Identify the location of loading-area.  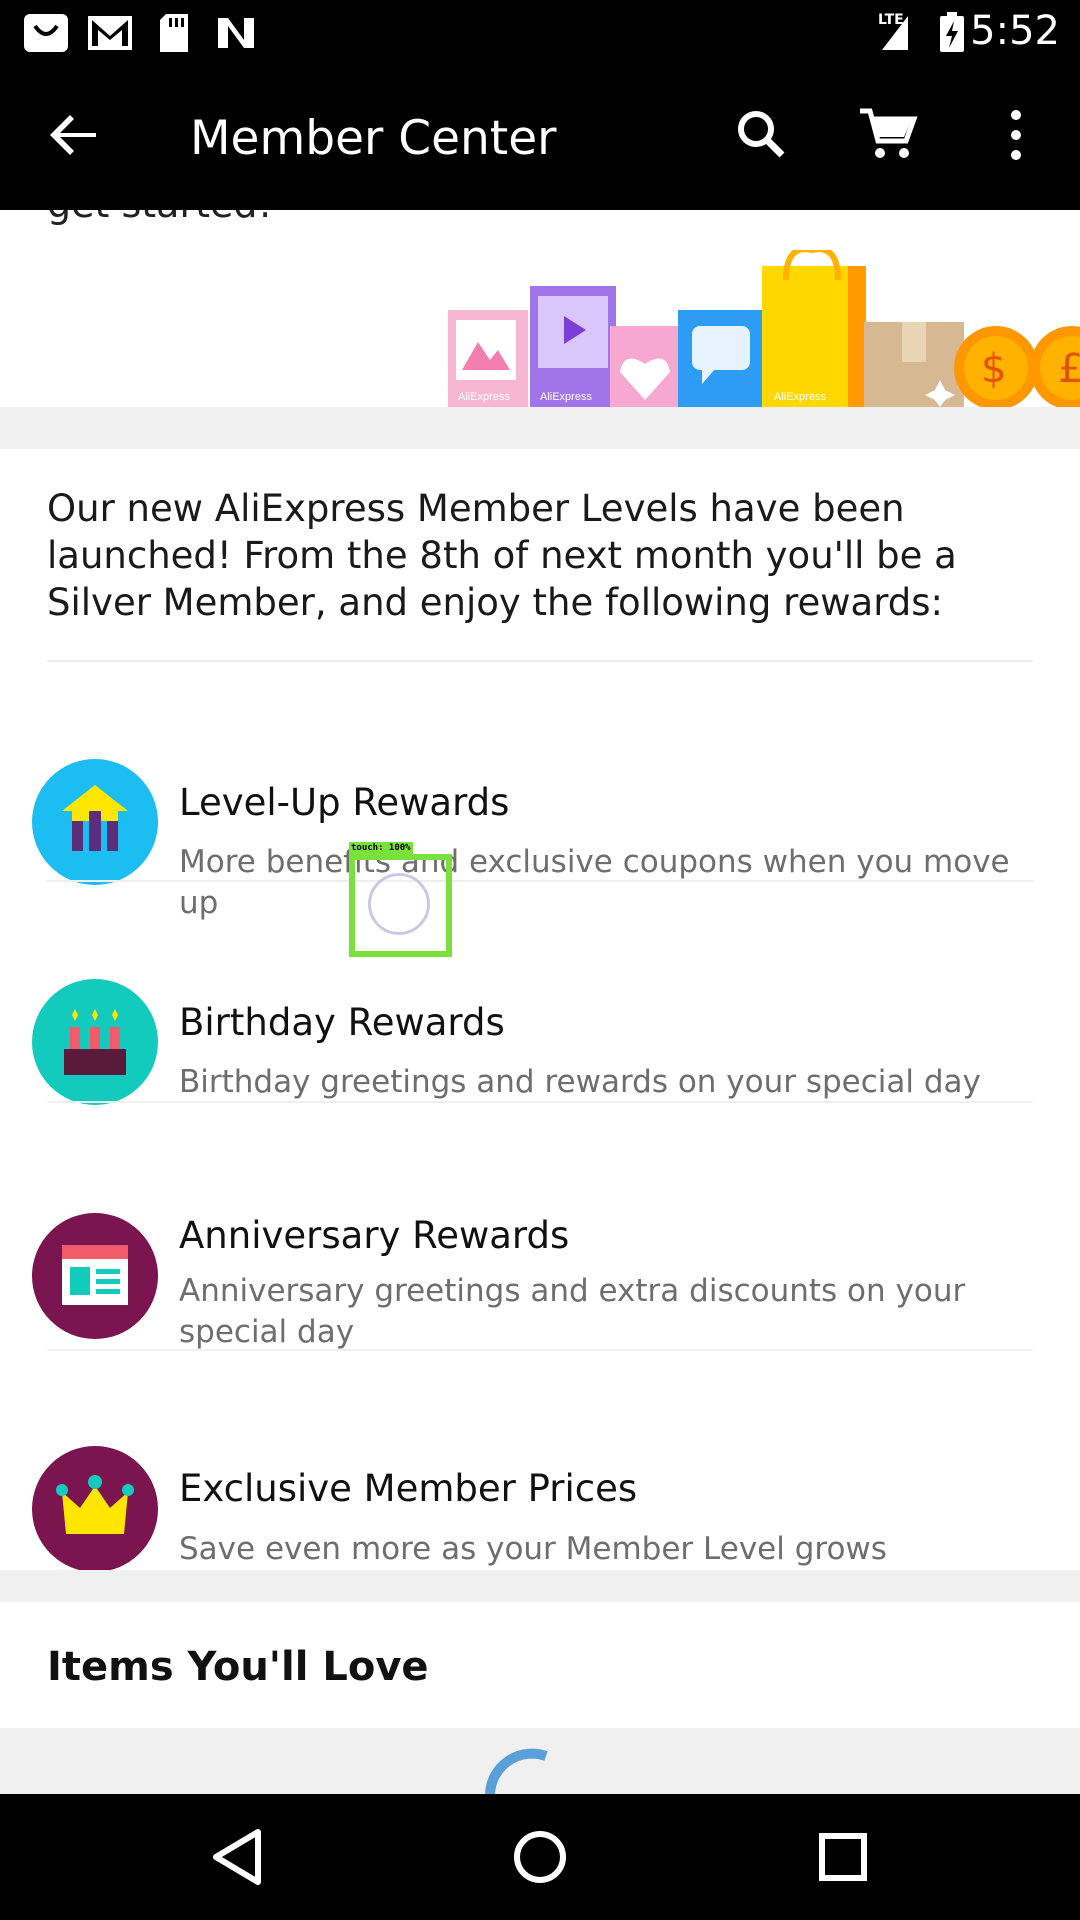
(540, 1761).